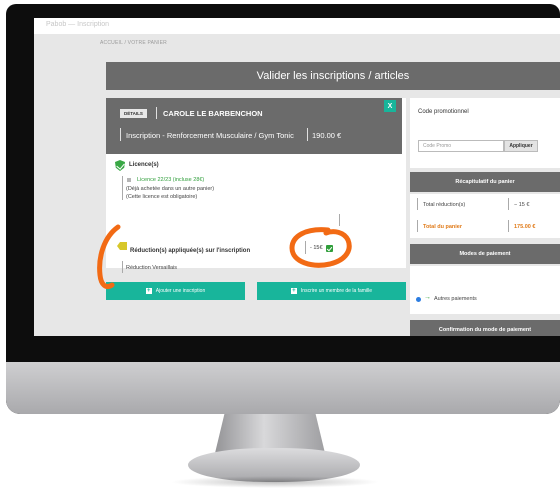 This screenshot has height=497, width=560. What do you see at coordinates (147, 43) in the screenshot?
I see `breadcrumb-current: VOTRE PANIER` at bounding box center [147, 43].